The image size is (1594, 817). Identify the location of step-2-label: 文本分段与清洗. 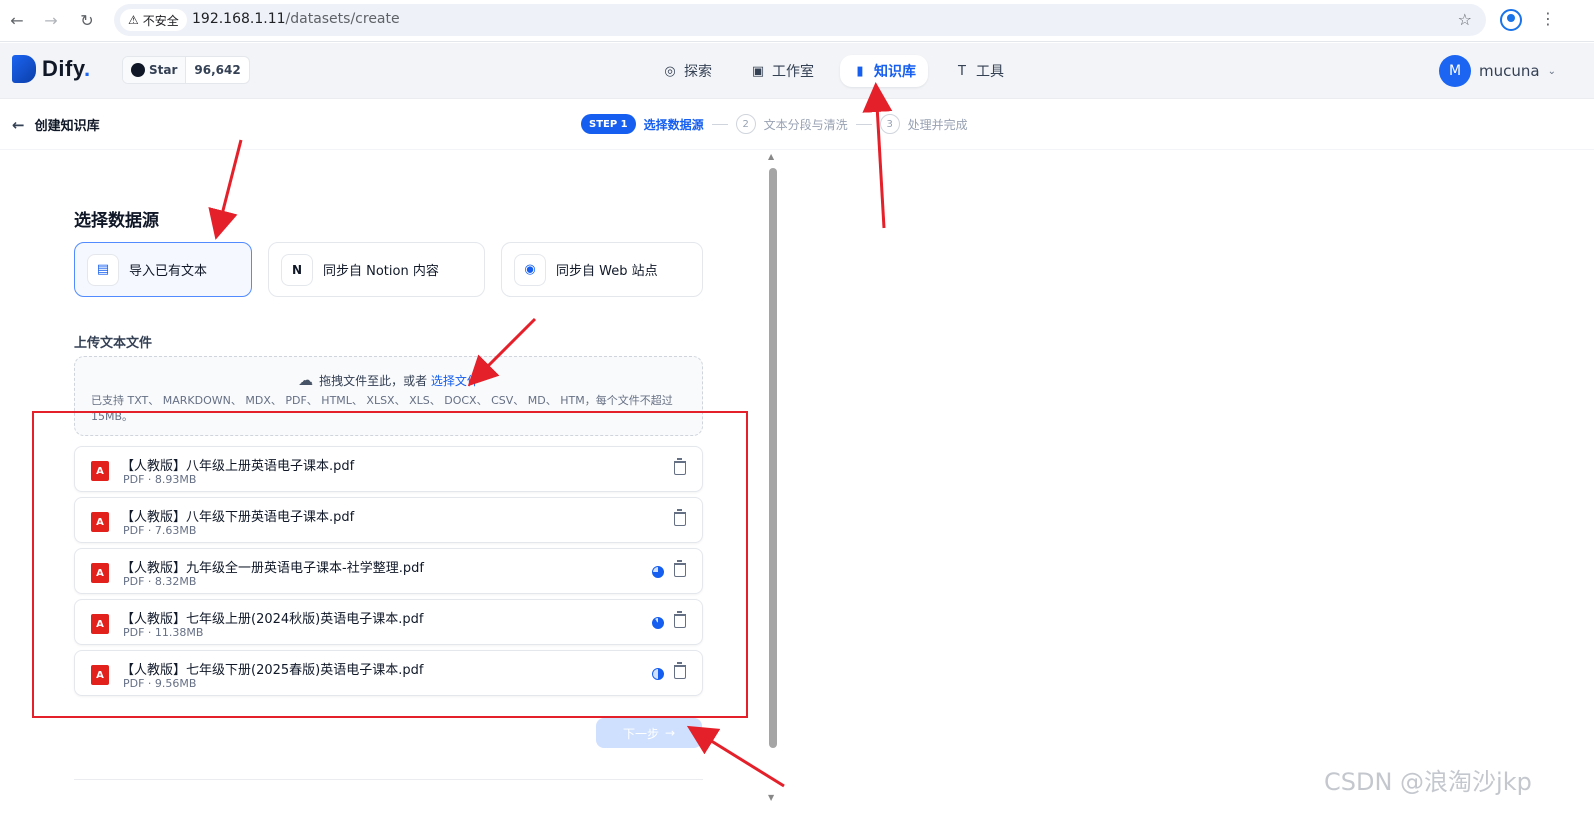
(805, 124).